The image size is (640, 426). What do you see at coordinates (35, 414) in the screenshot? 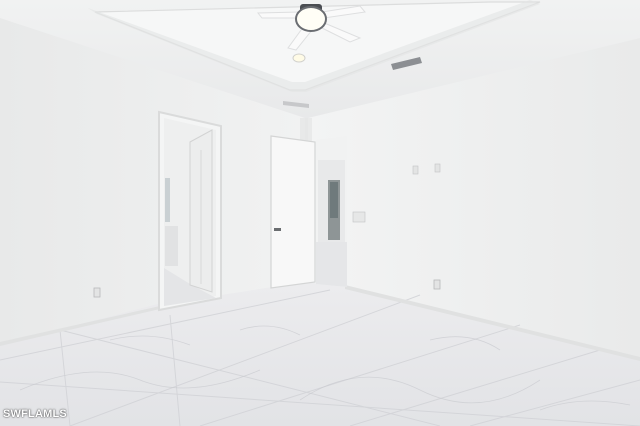
I see `listing-watermark: SWFLAMLS` at bounding box center [35, 414].